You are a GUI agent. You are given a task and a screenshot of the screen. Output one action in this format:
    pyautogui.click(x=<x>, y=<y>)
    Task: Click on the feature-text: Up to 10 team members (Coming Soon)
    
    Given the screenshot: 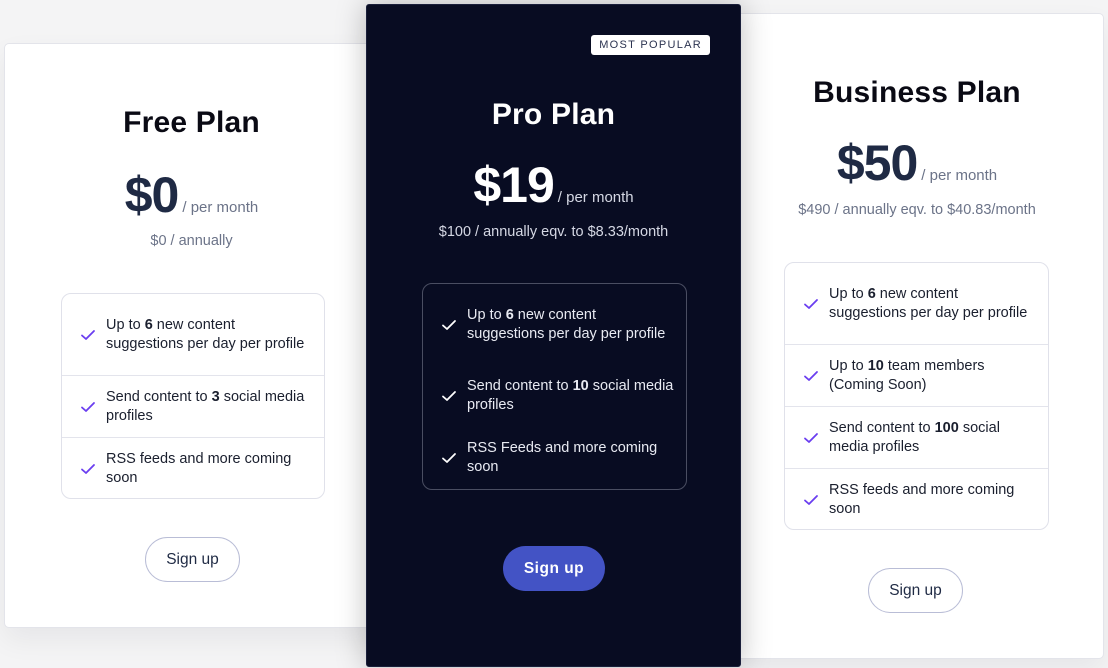 What is the action you would take?
    pyautogui.click(x=907, y=375)
    